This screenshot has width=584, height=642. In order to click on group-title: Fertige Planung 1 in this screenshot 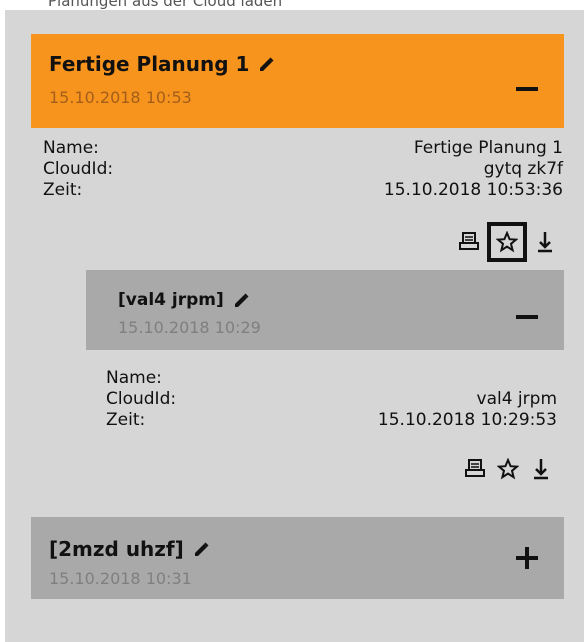, I will do `click(149, 64)`.